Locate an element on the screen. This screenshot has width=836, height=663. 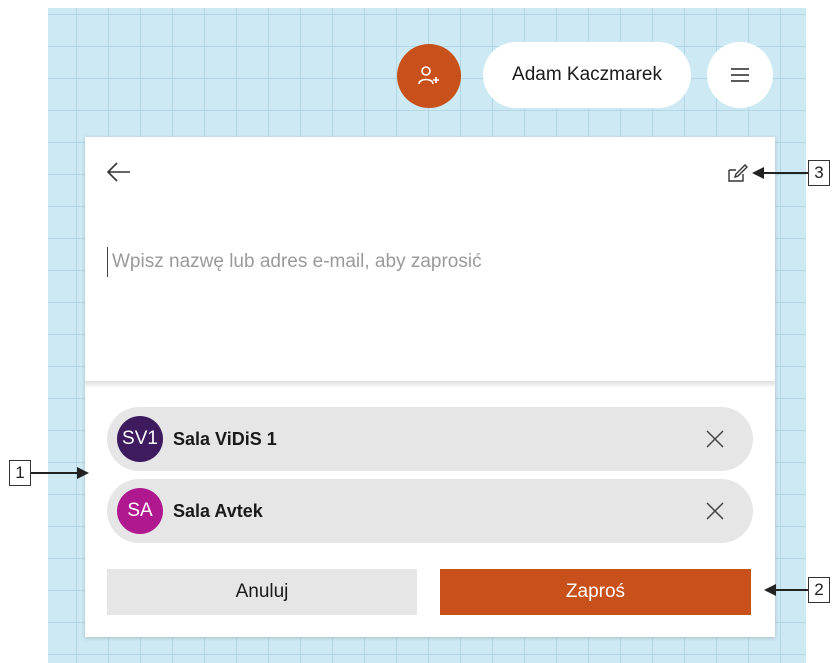
callout-2-label: 2 is located at coordinates (819, 589).